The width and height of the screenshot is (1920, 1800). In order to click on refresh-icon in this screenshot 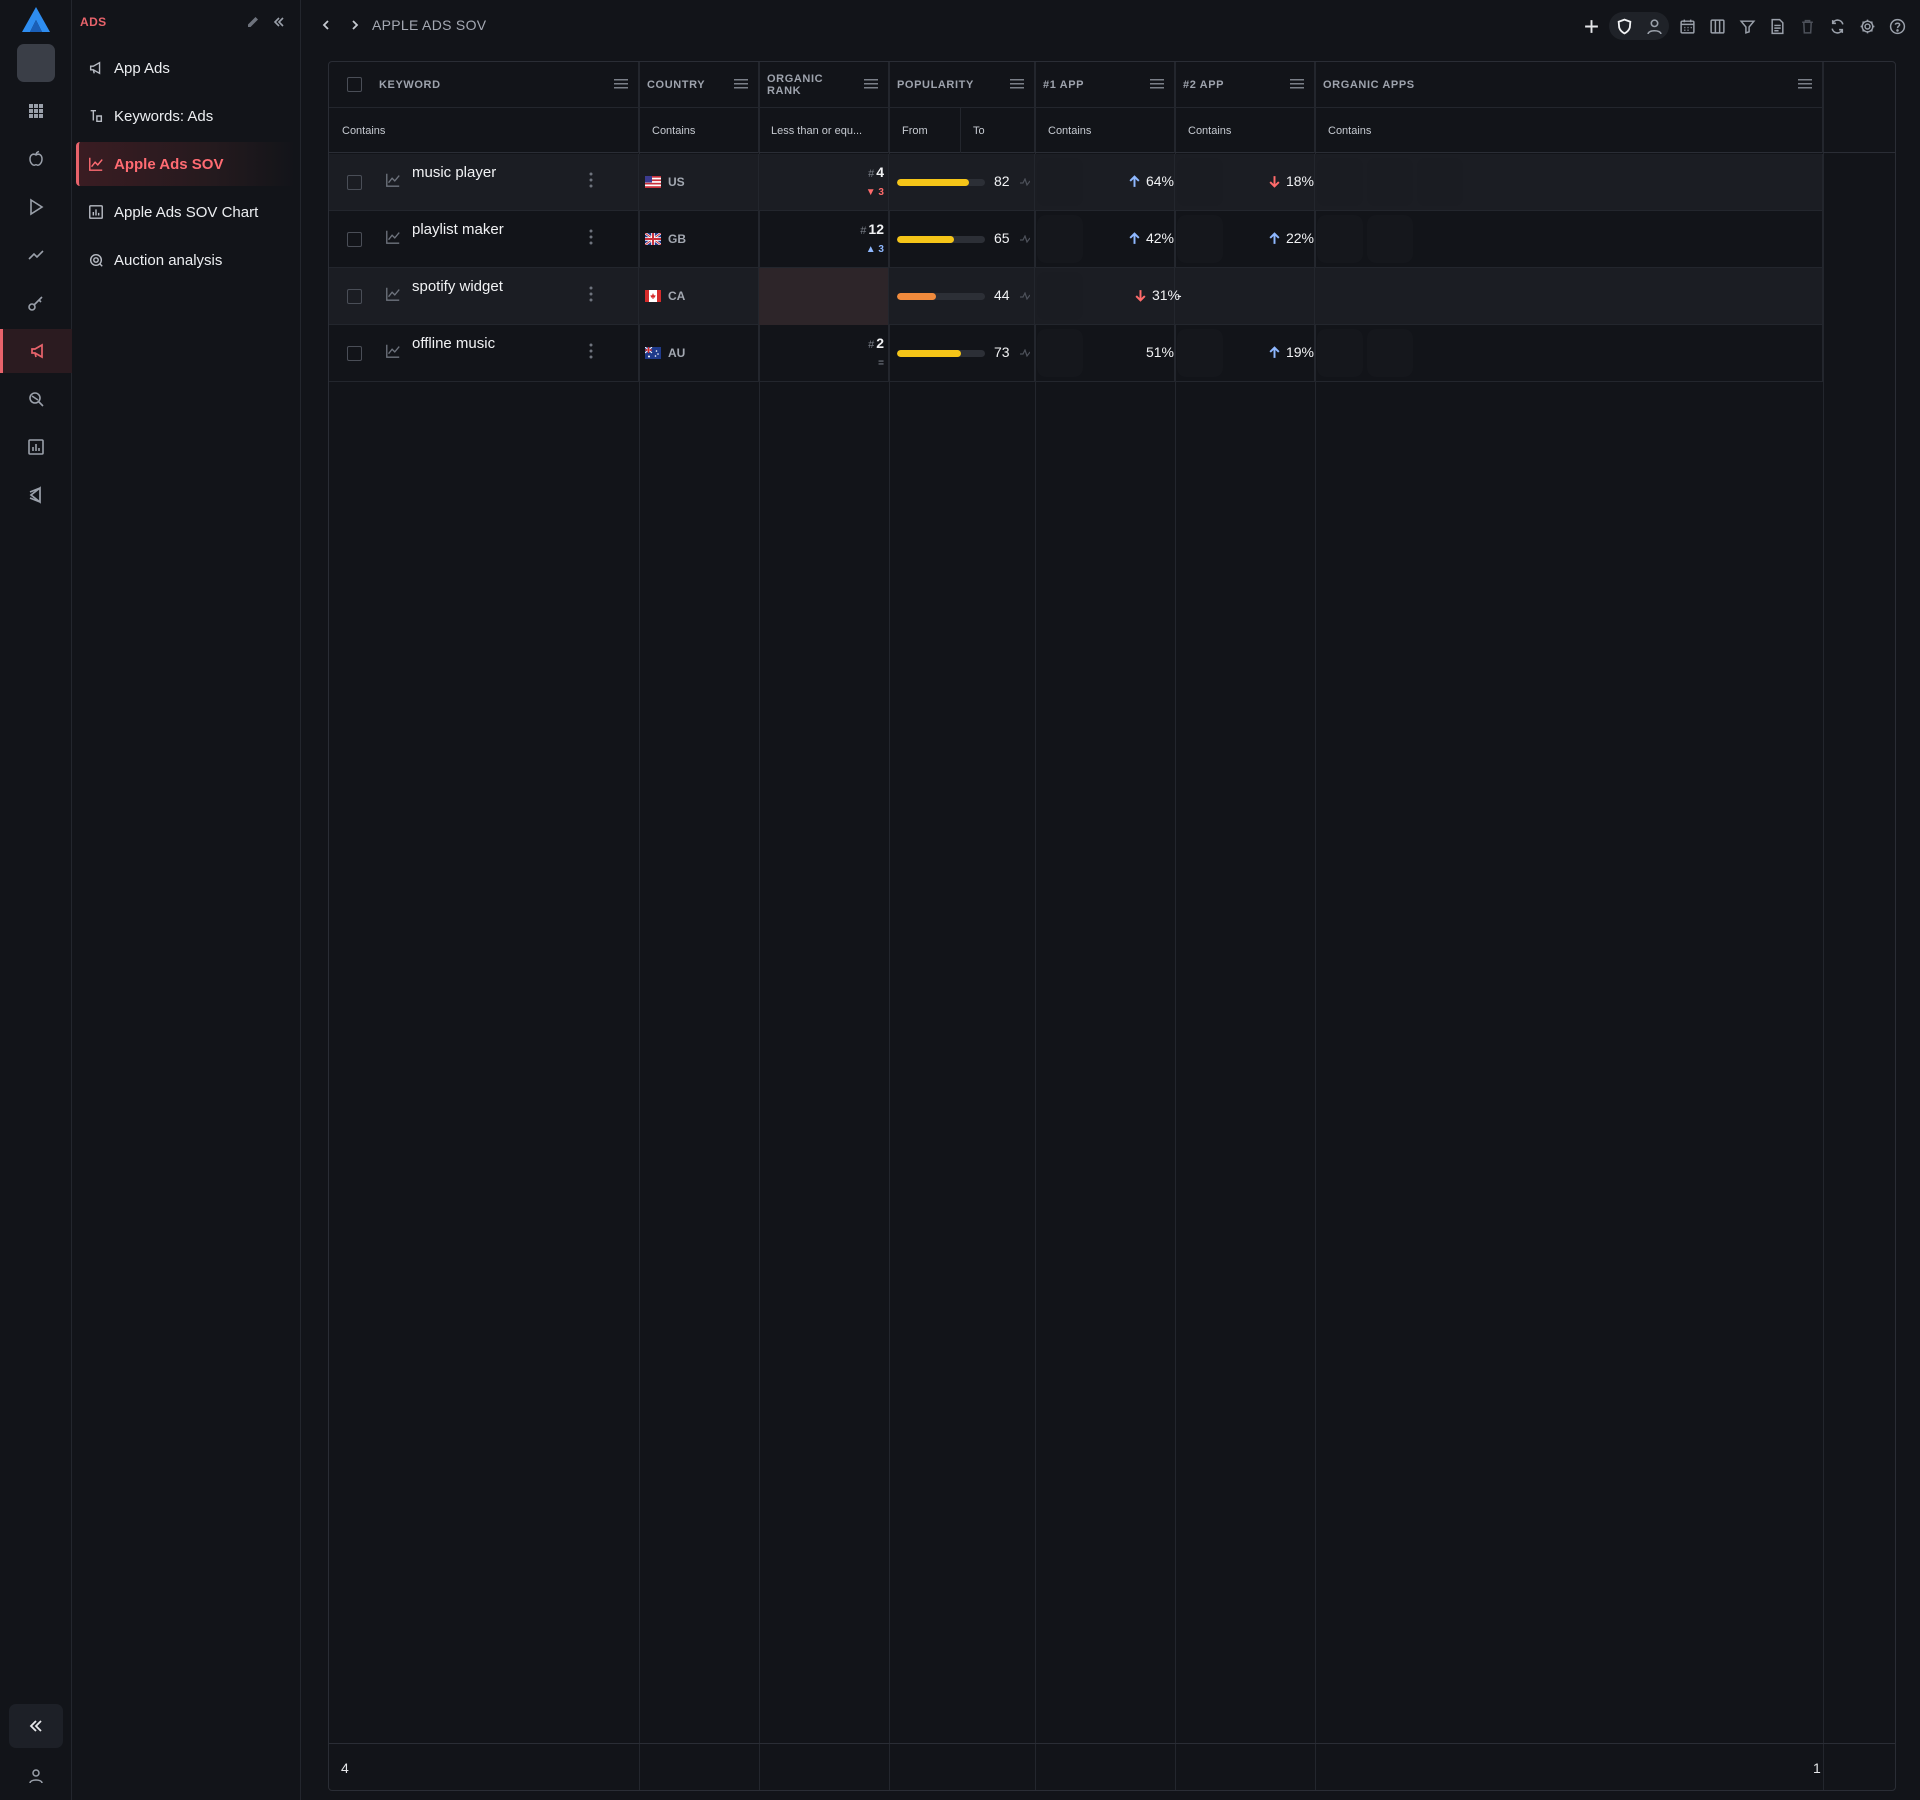, I will do `click(1837, 26)`.